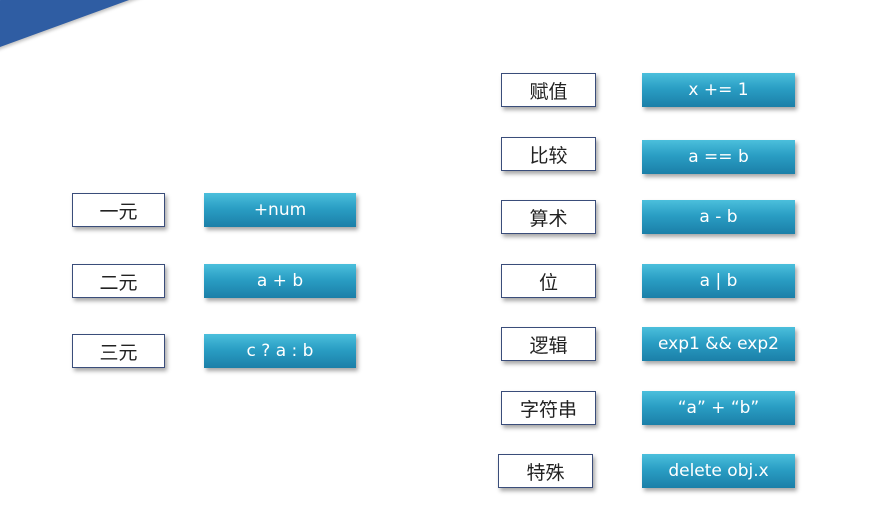  What do you see at coordinates (548, 217) in the screenshot?
I see `label-arithmetic: 算术` at bounding box center [548, 217].